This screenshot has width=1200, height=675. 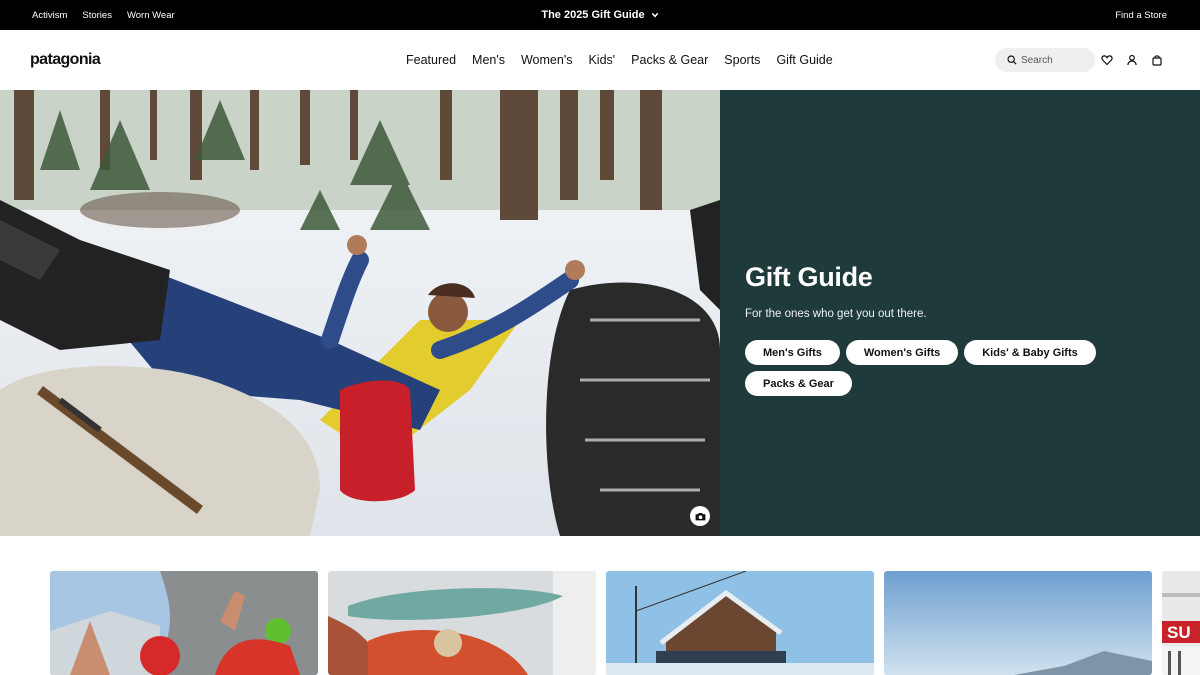 What do you see at coordinates (669, 60) in the screenshot?
I see `nav-packs-gear: Packs & Gear` at bounding box center [669, 60].